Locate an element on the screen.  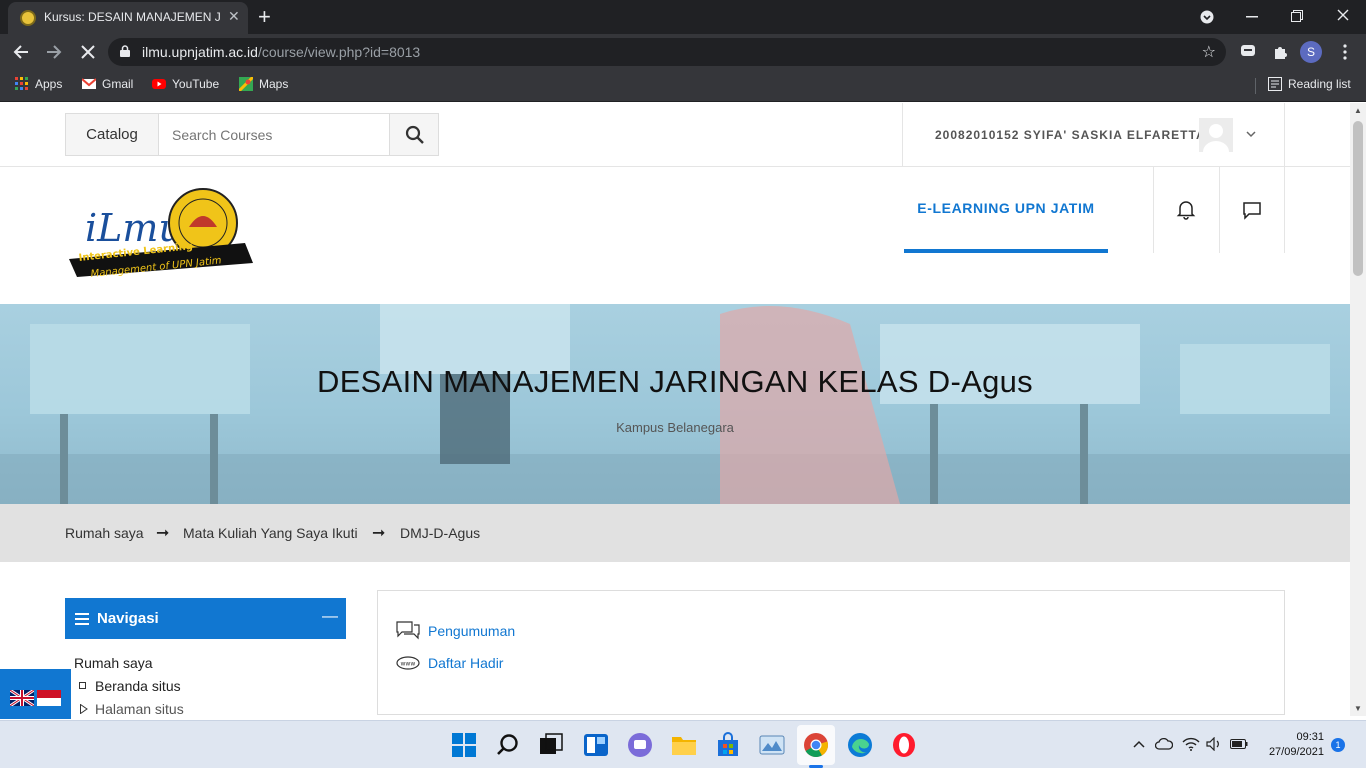
bookmark-apps: Apps is located at coordinates (38, 84).